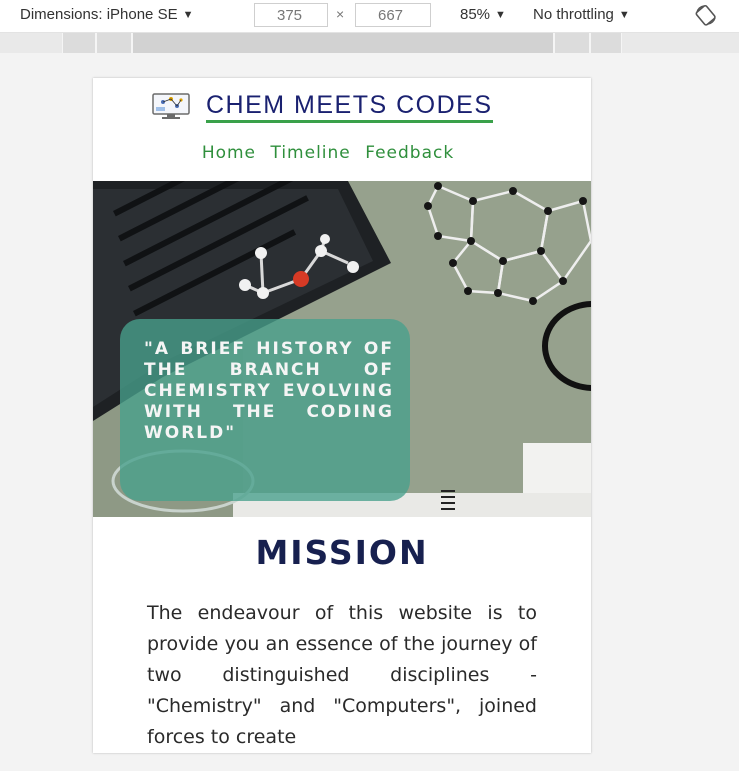 This screenshot has width=739, height=771. What do you see at coordinates (393, 15) in the screenshot?
I see `viewport-height-input: 667` at bounding box center [393, 15].